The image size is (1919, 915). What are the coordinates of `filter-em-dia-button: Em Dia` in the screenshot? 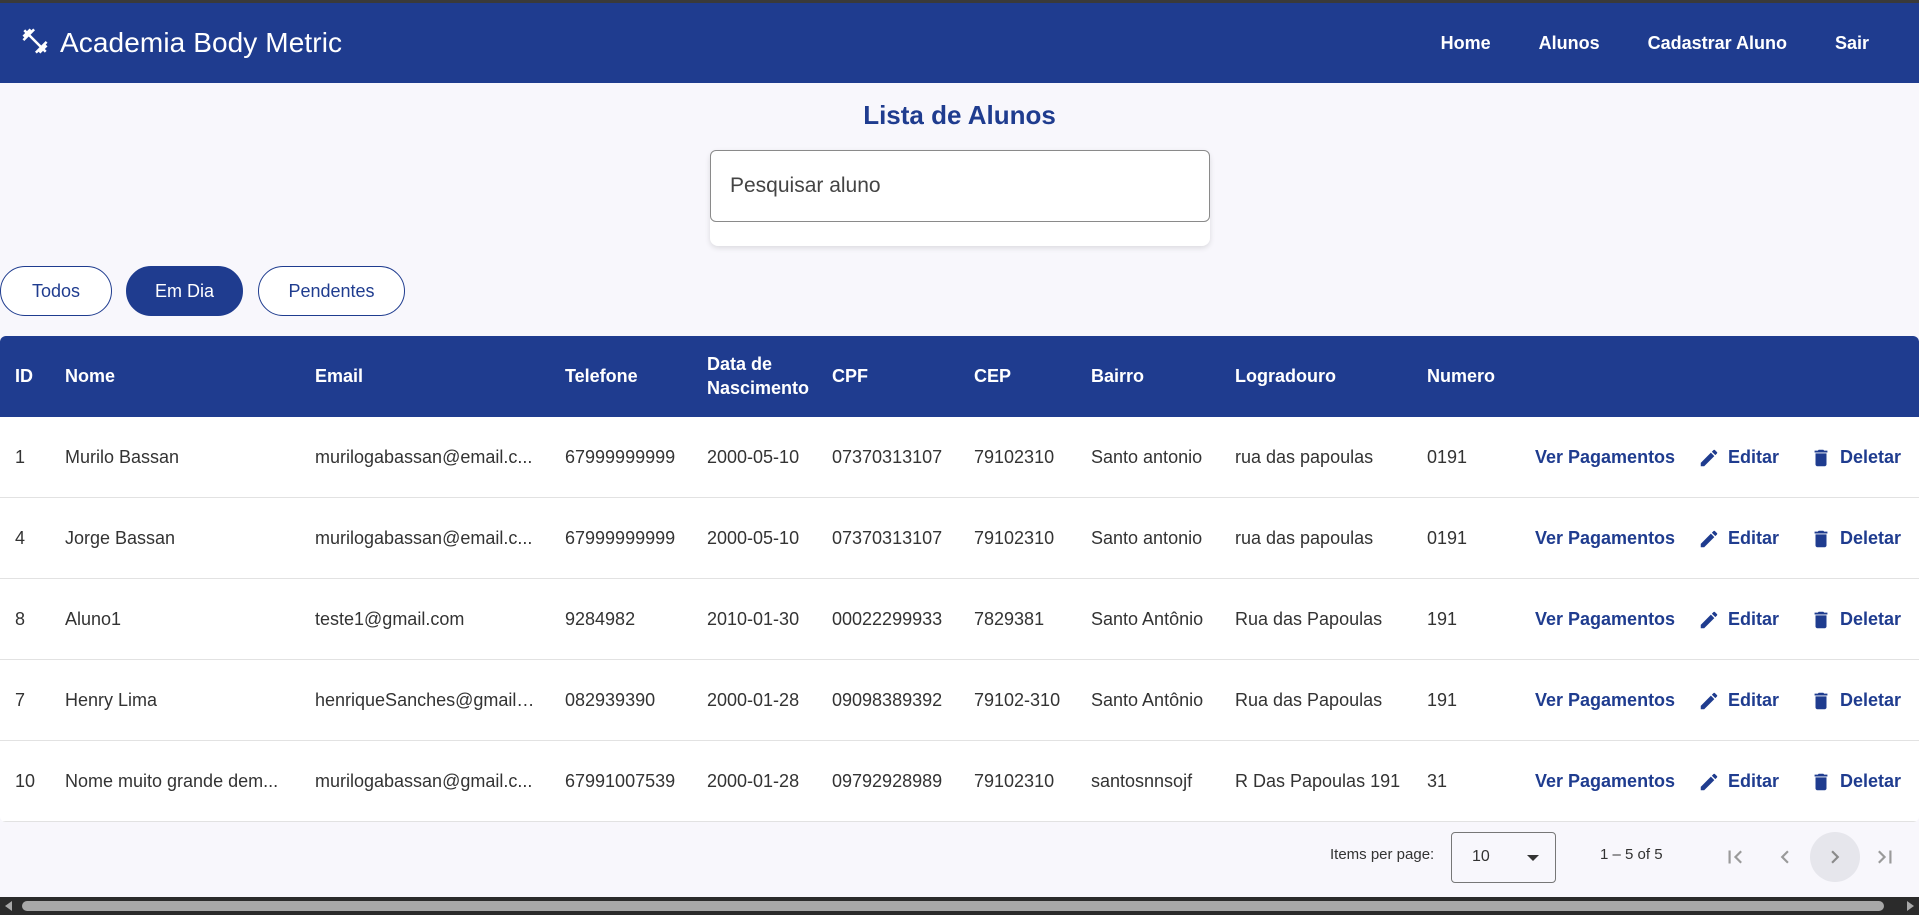 It's located at (184, 291).